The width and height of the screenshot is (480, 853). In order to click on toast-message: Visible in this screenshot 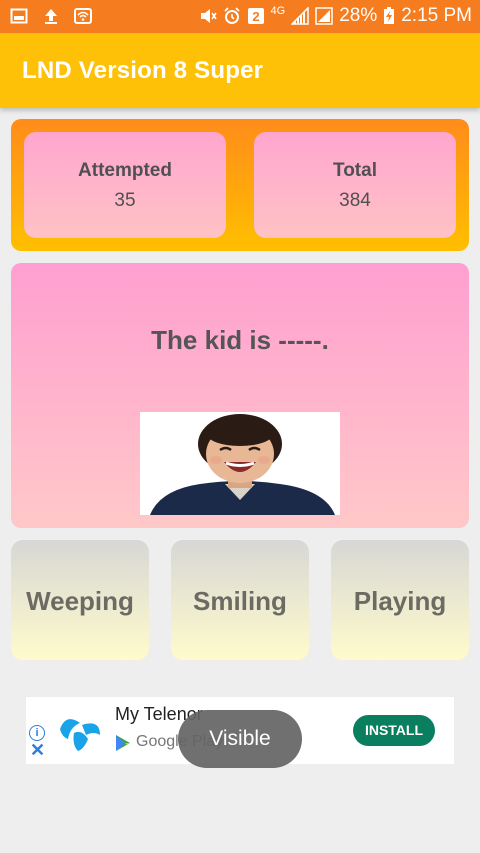, I will do `click(240, 739)`.